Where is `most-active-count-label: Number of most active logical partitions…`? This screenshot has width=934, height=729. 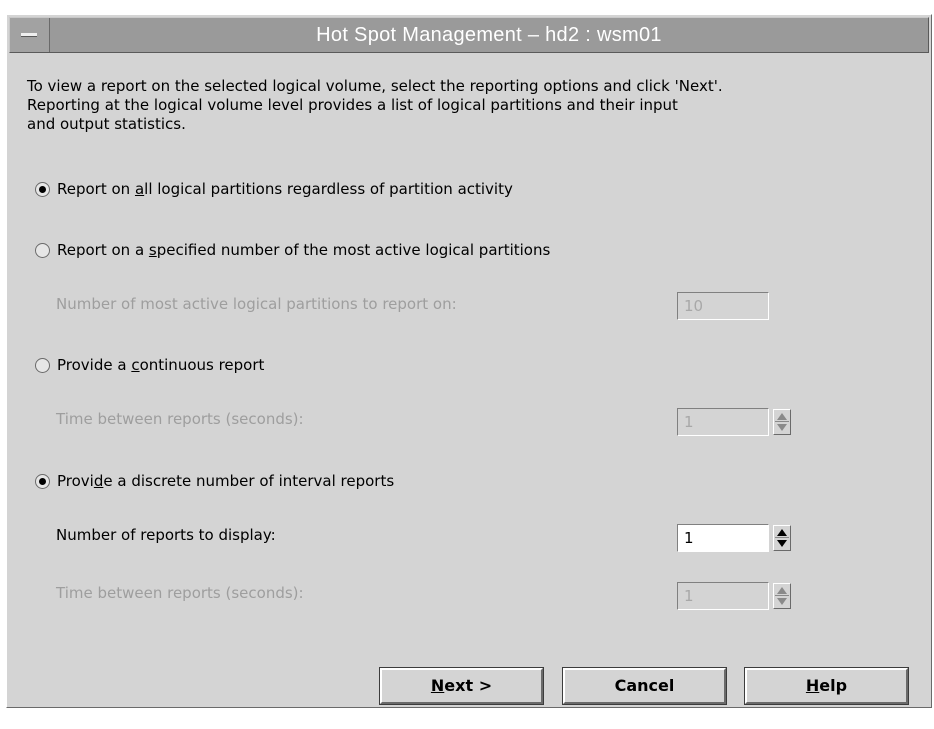
most-active-count-label: Number of most active logical partitions… is located at coordinates (256, 304).